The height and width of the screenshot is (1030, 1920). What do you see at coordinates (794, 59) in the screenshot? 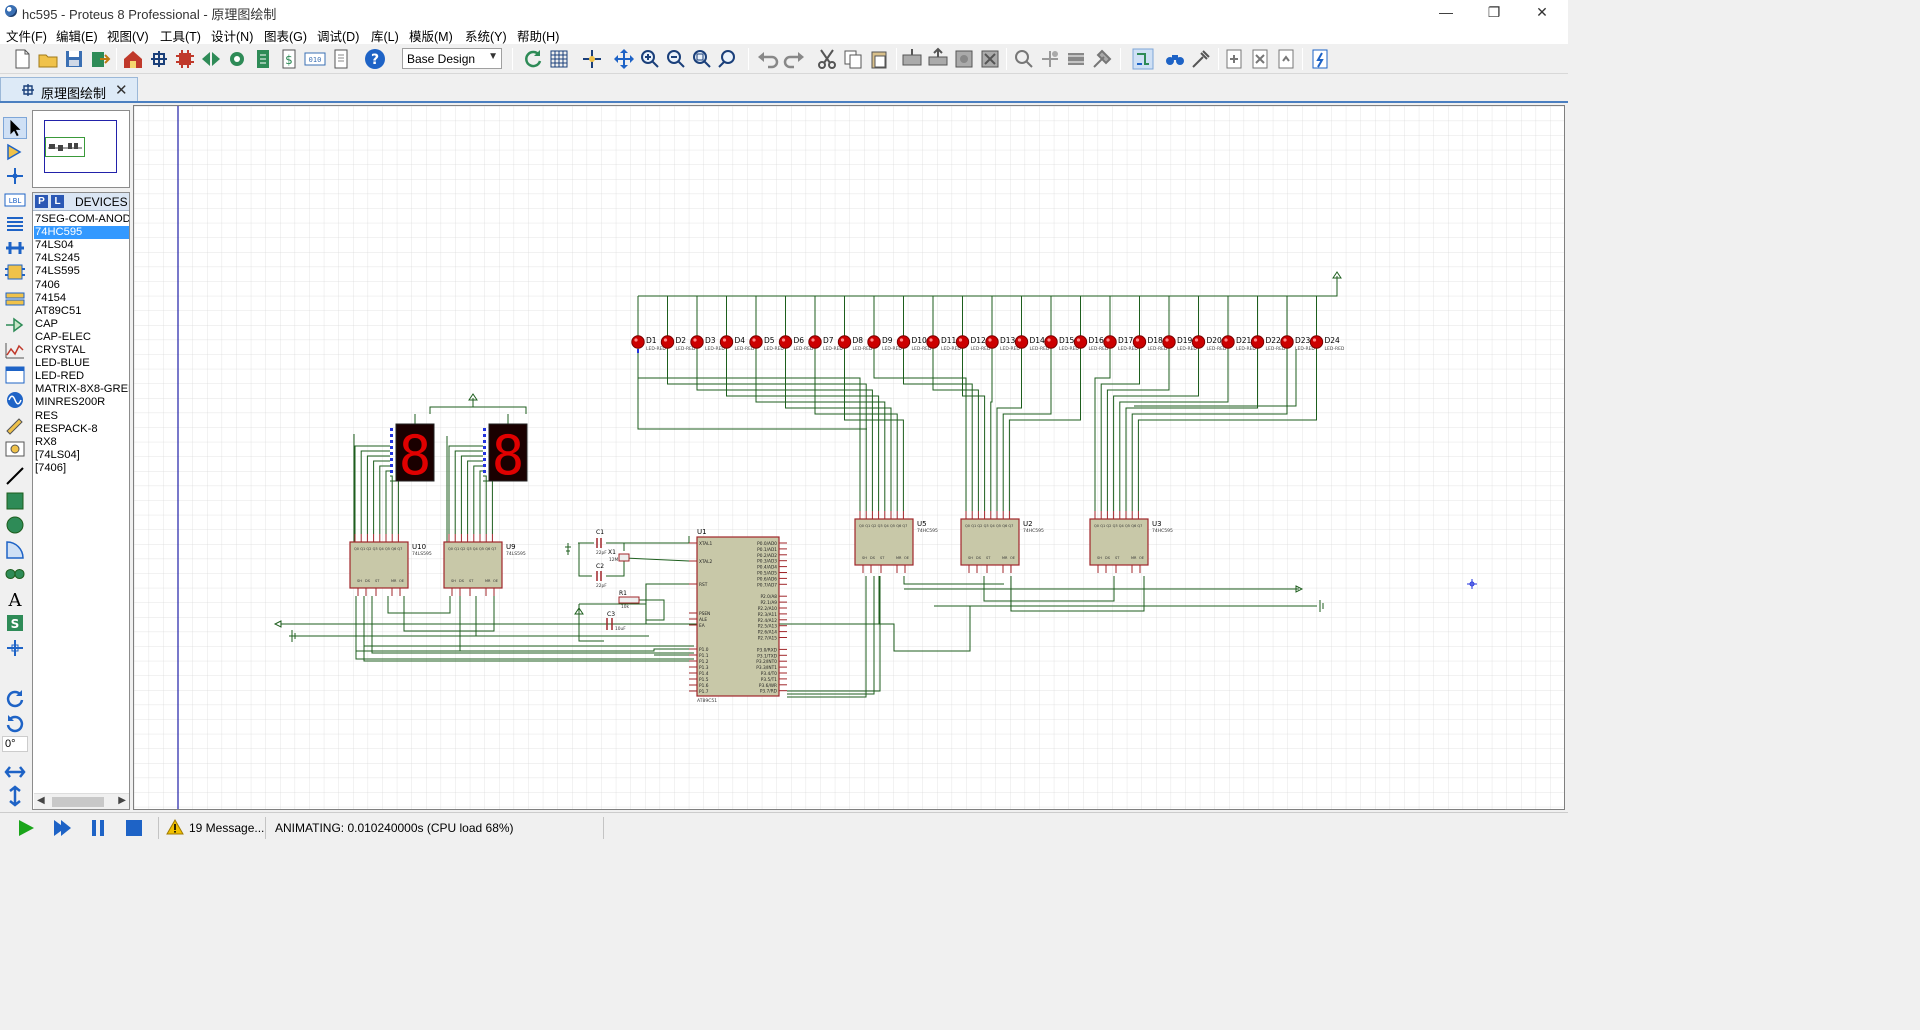
I see `redo-icon` at bounding box center [794, 59].